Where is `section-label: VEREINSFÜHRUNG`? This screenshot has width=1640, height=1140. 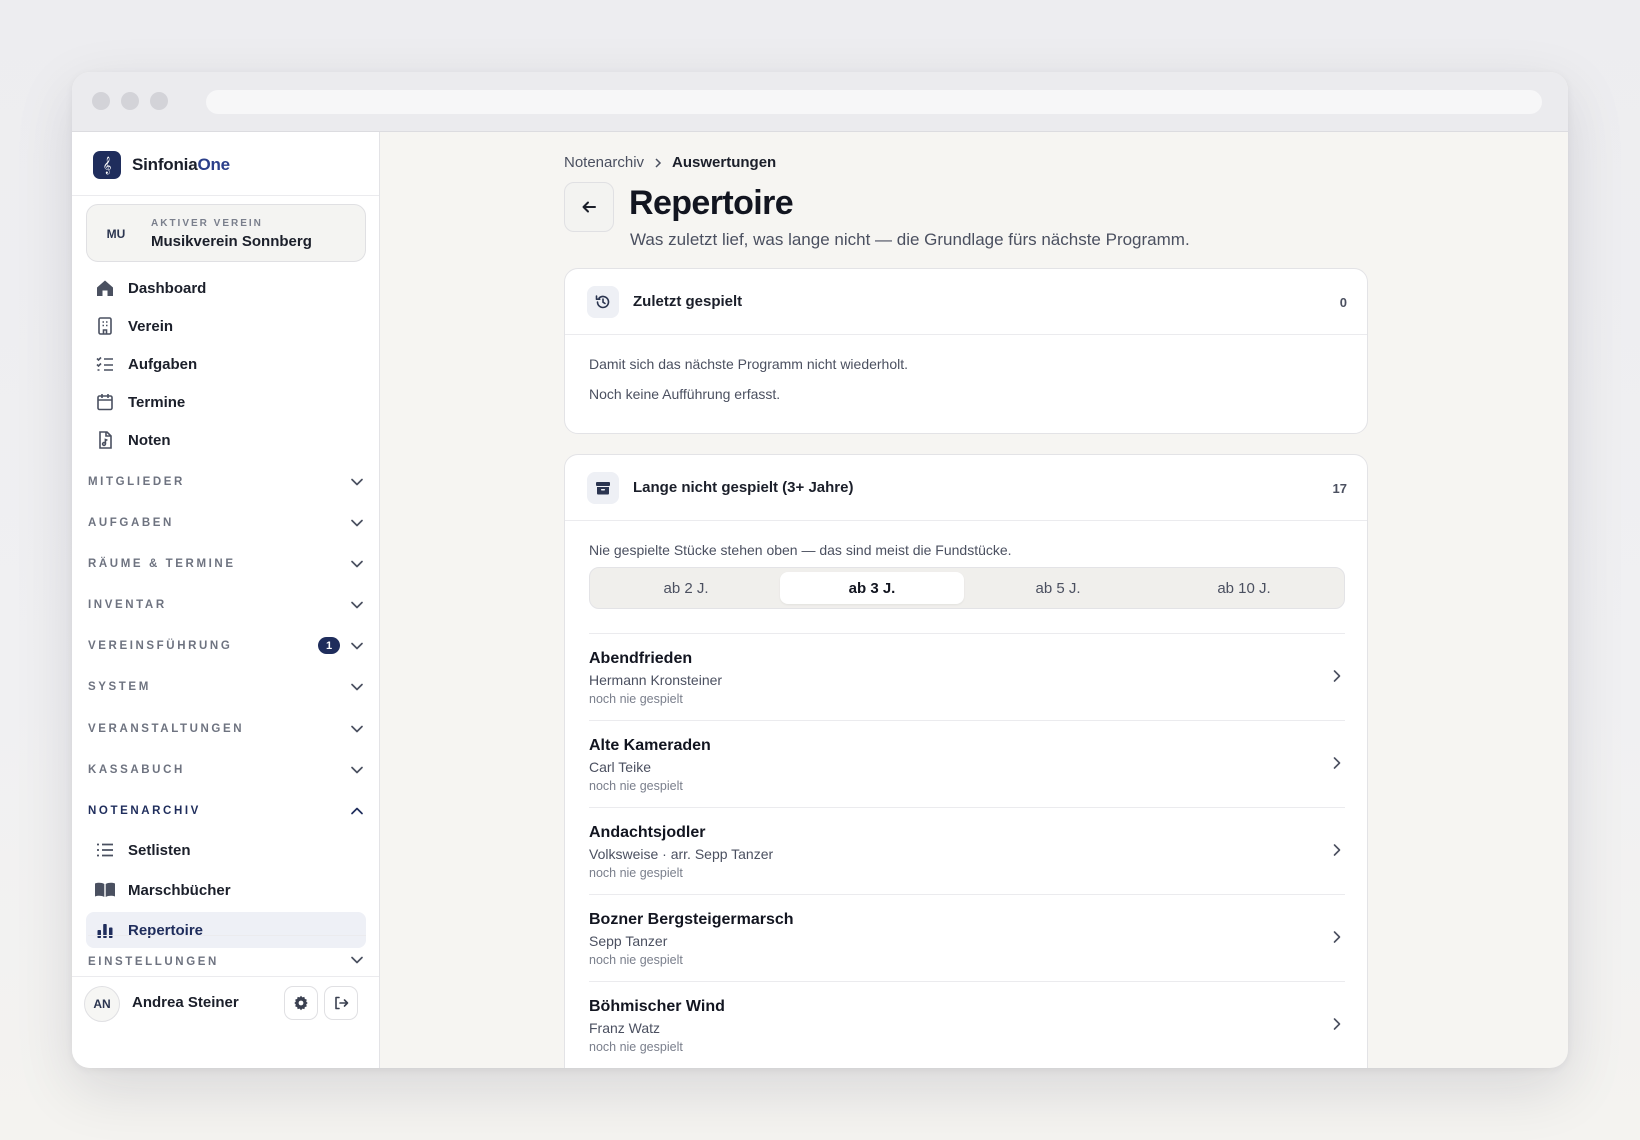
section-label: VEREINSFÜHRUNG is located at coordinates (160, 646).